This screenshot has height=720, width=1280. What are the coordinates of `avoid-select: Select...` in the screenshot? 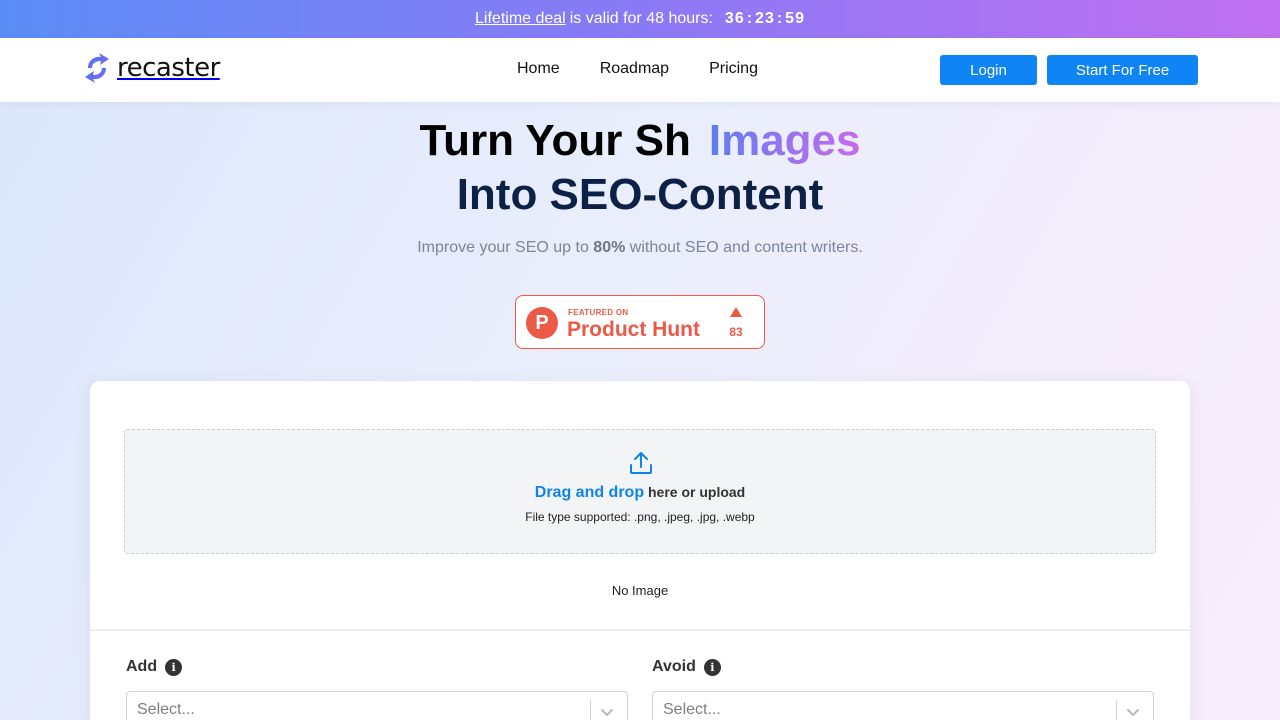 It's located at (903, 705).